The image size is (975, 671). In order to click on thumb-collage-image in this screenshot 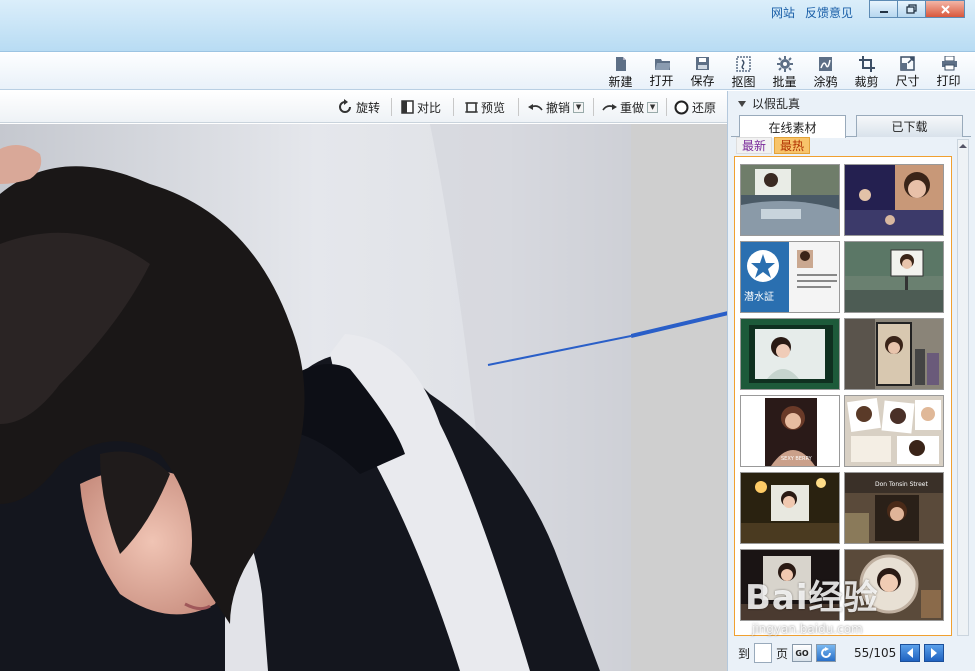, I will do `click(894, 431)`.